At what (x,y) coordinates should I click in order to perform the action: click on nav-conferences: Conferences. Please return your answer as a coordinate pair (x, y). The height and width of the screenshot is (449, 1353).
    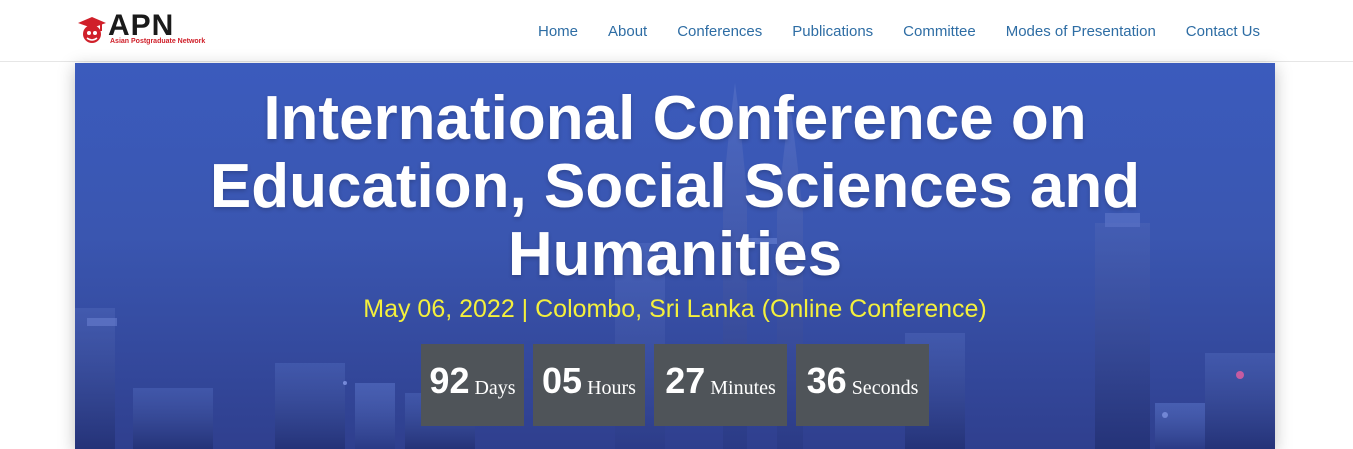
    Looking at the image, I should click on (719, 32).